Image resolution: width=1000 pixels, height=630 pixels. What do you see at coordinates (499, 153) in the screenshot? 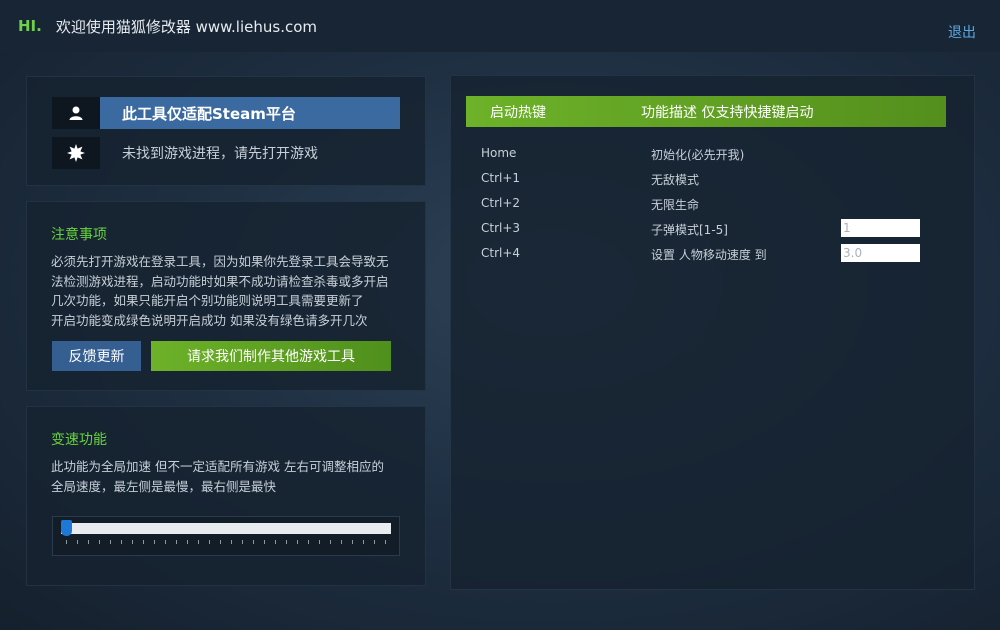
I see `hotkey-key: Home` at bounding box center [499, 153].